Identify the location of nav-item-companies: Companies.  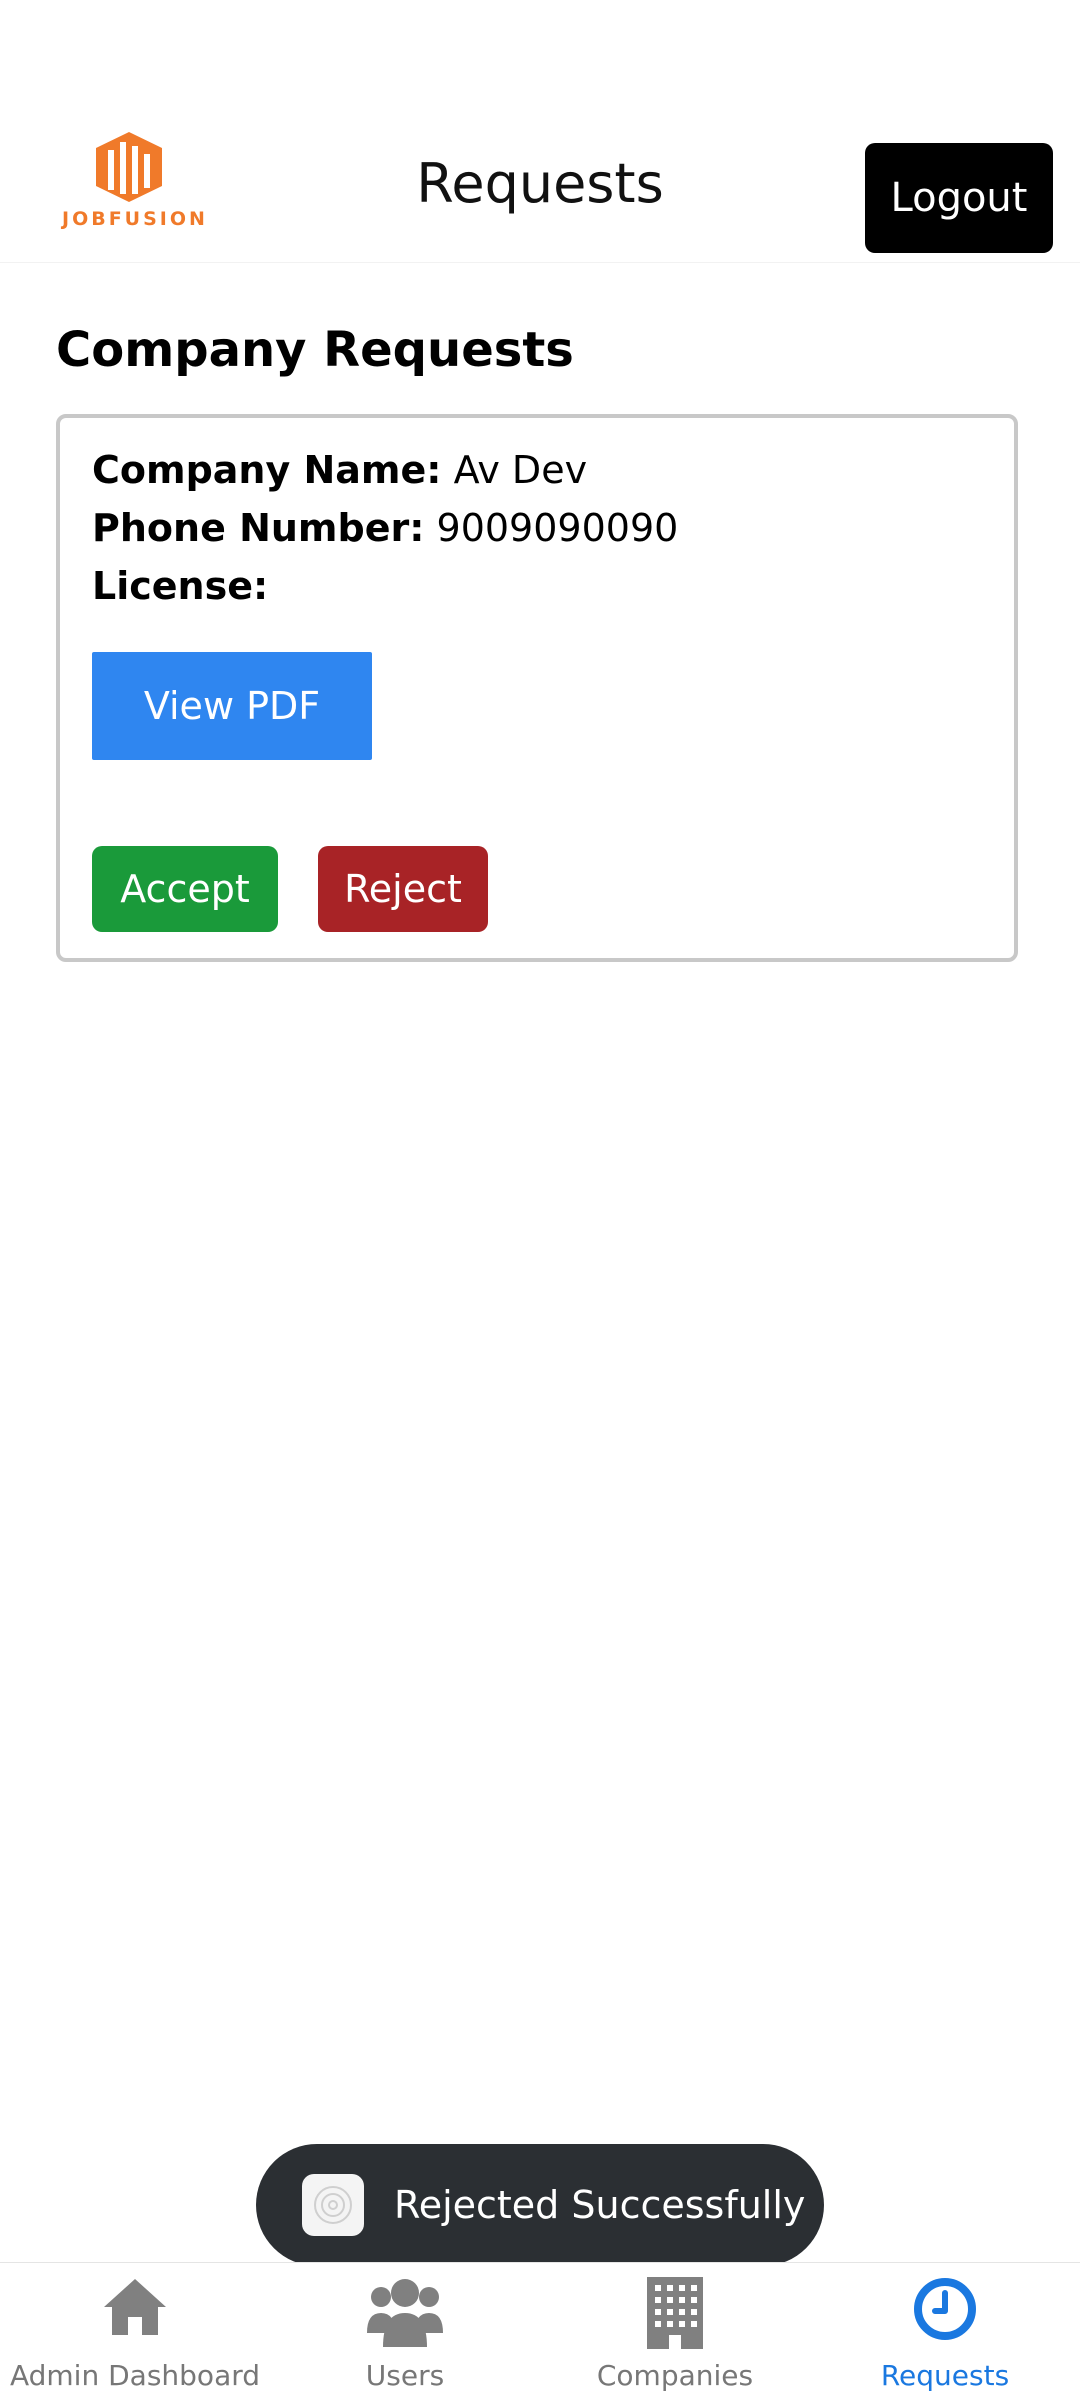
(675, 2332).